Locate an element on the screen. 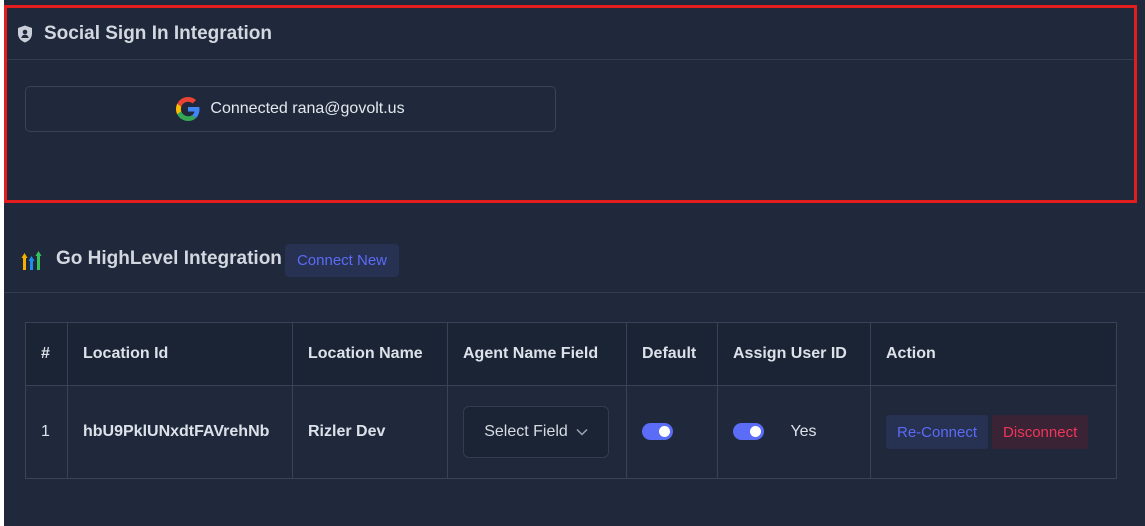 This screenshot has width=1145, height=526. social-section-title: Social Sign In Integration is located at coordinates (158, 33).